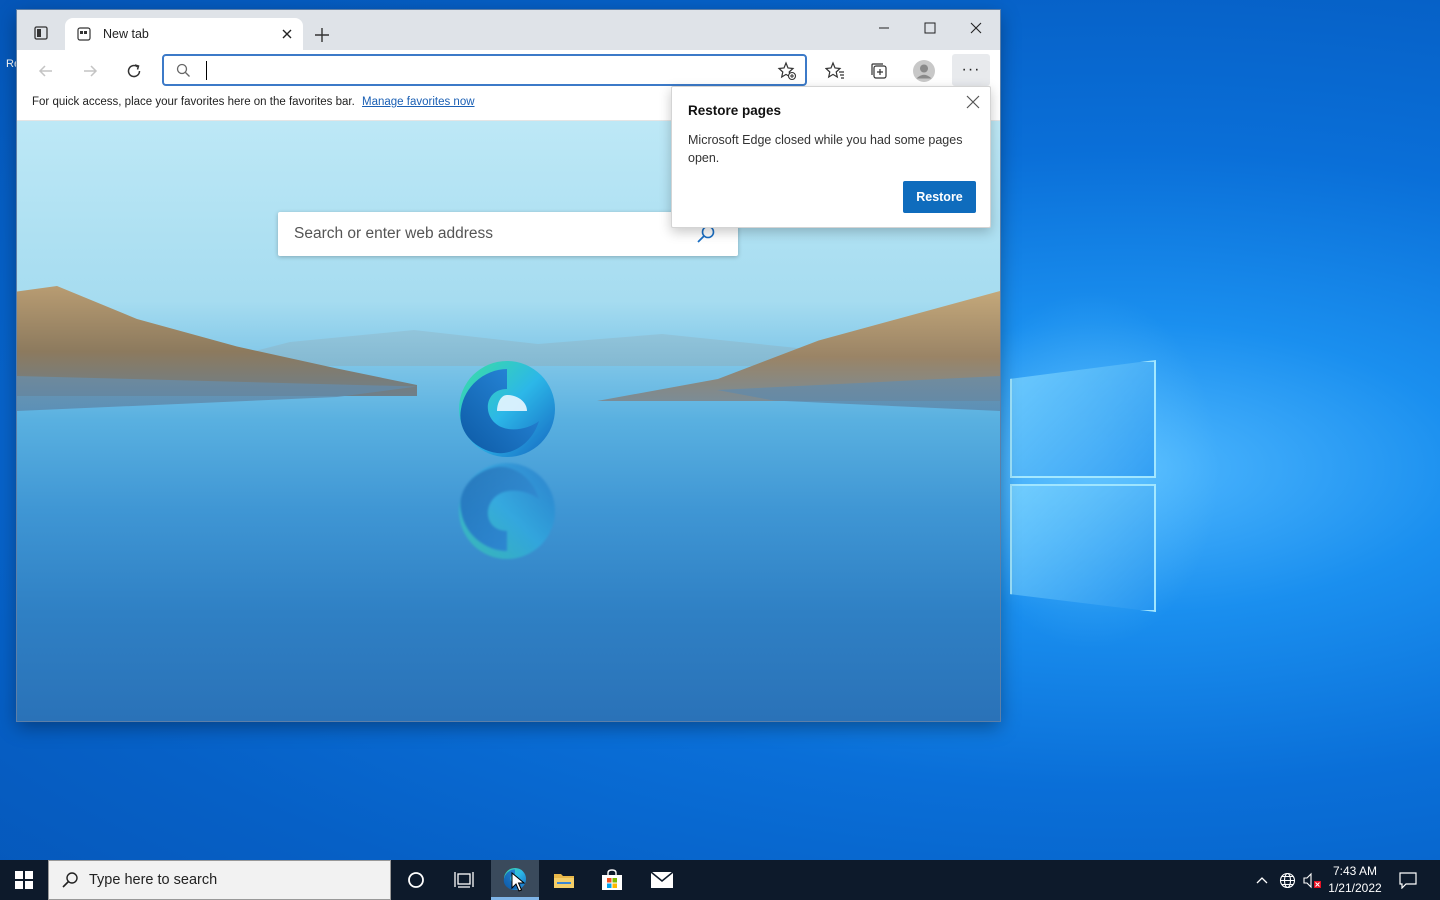  What do you see at coordinates (1090, 470) in the screenshot?
I see `windows-logo-wallpaper` at bounding box center [1090, 470].